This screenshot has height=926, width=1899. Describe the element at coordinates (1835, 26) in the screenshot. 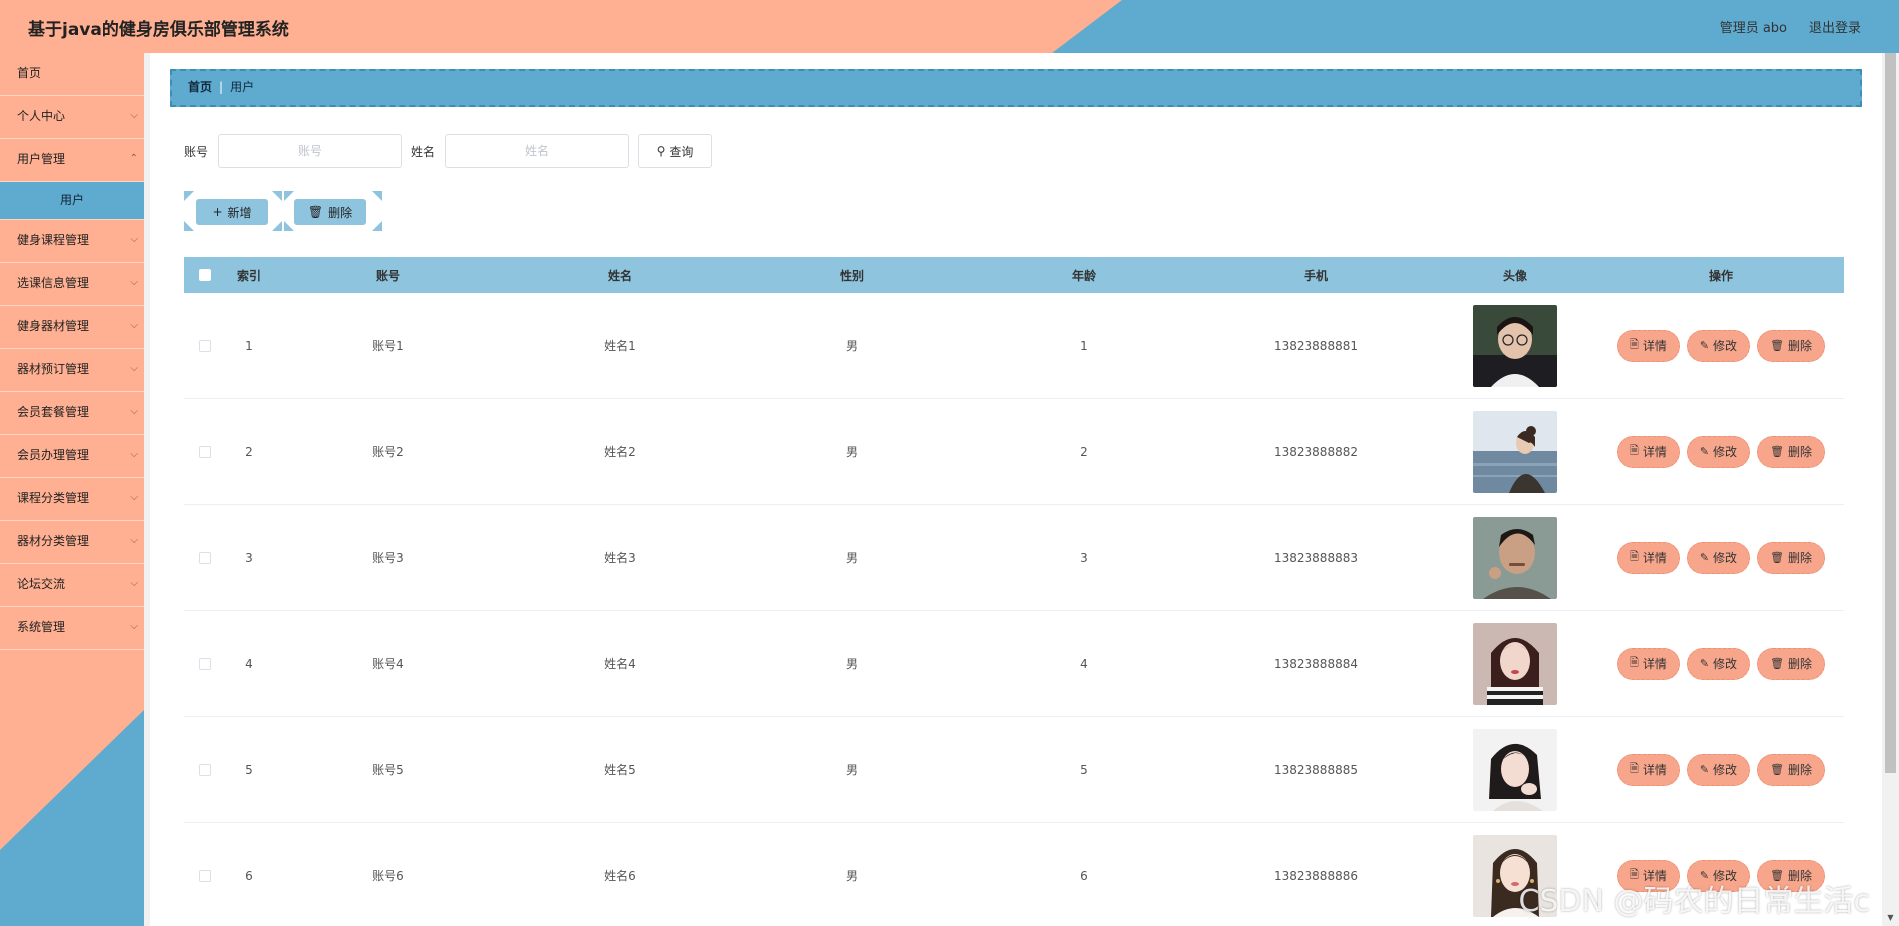

I see `logout-link: 退出登录` at that location.